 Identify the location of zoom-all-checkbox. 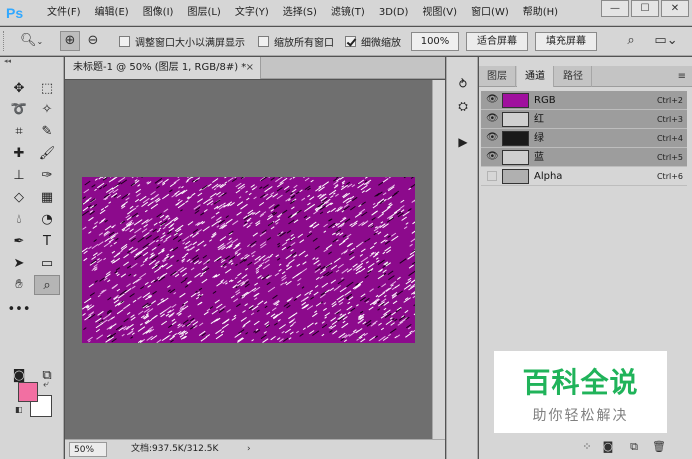
(263, 41).